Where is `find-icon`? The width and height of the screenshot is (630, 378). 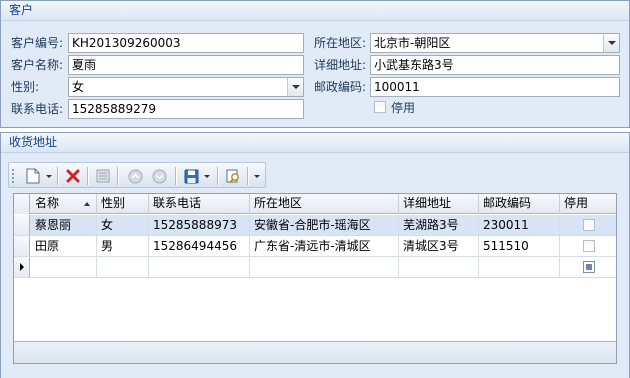
find-icon is located at coordinates (233, 176).